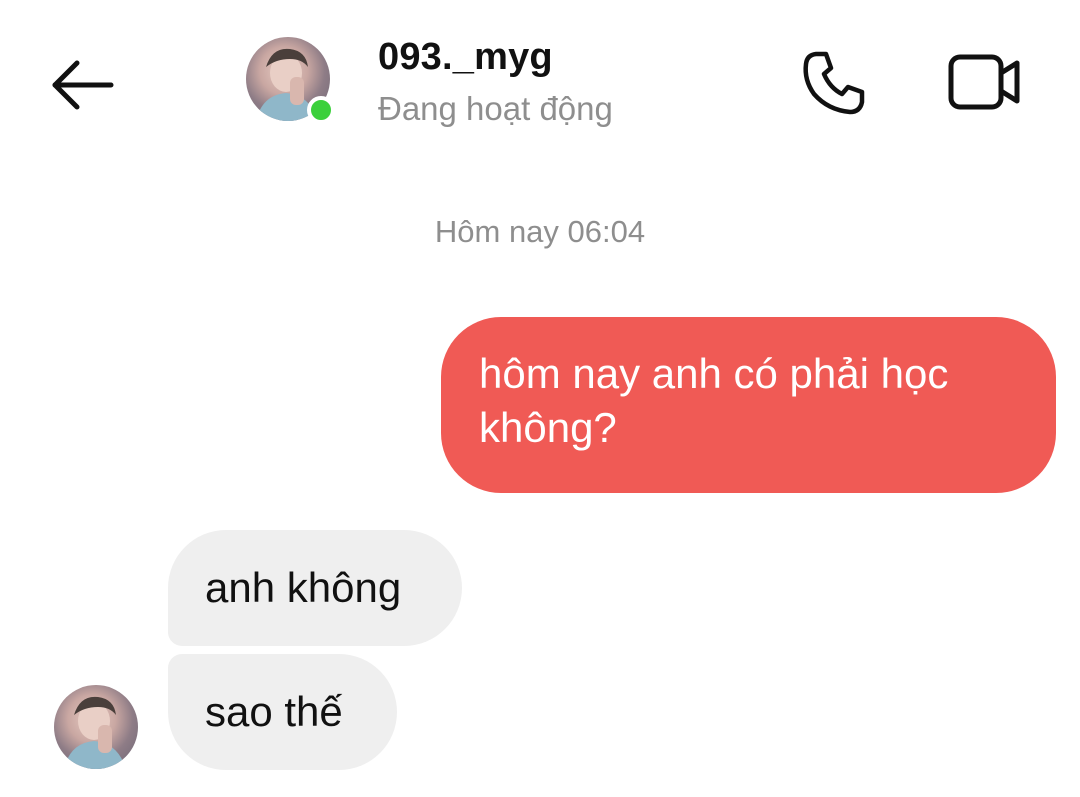 This screenshot has width=1080, height=797. Describe the element at coordinates (465, 57) in the screenshot. I see `contact-name: 093._myg` at that location.